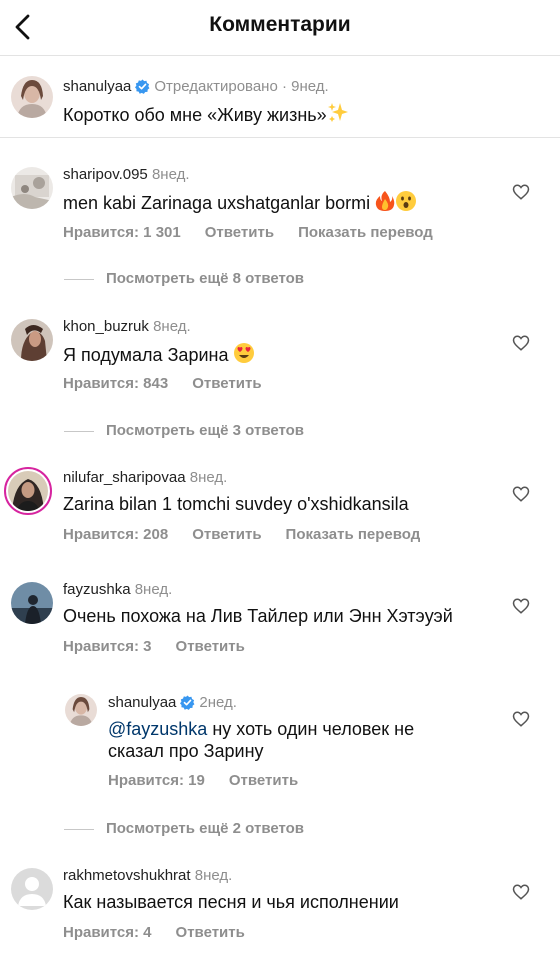 The height and width of the screenshot is (957, 560). I want to click on comment-meta: khon_buzruk 8нед., so click(127, 327).